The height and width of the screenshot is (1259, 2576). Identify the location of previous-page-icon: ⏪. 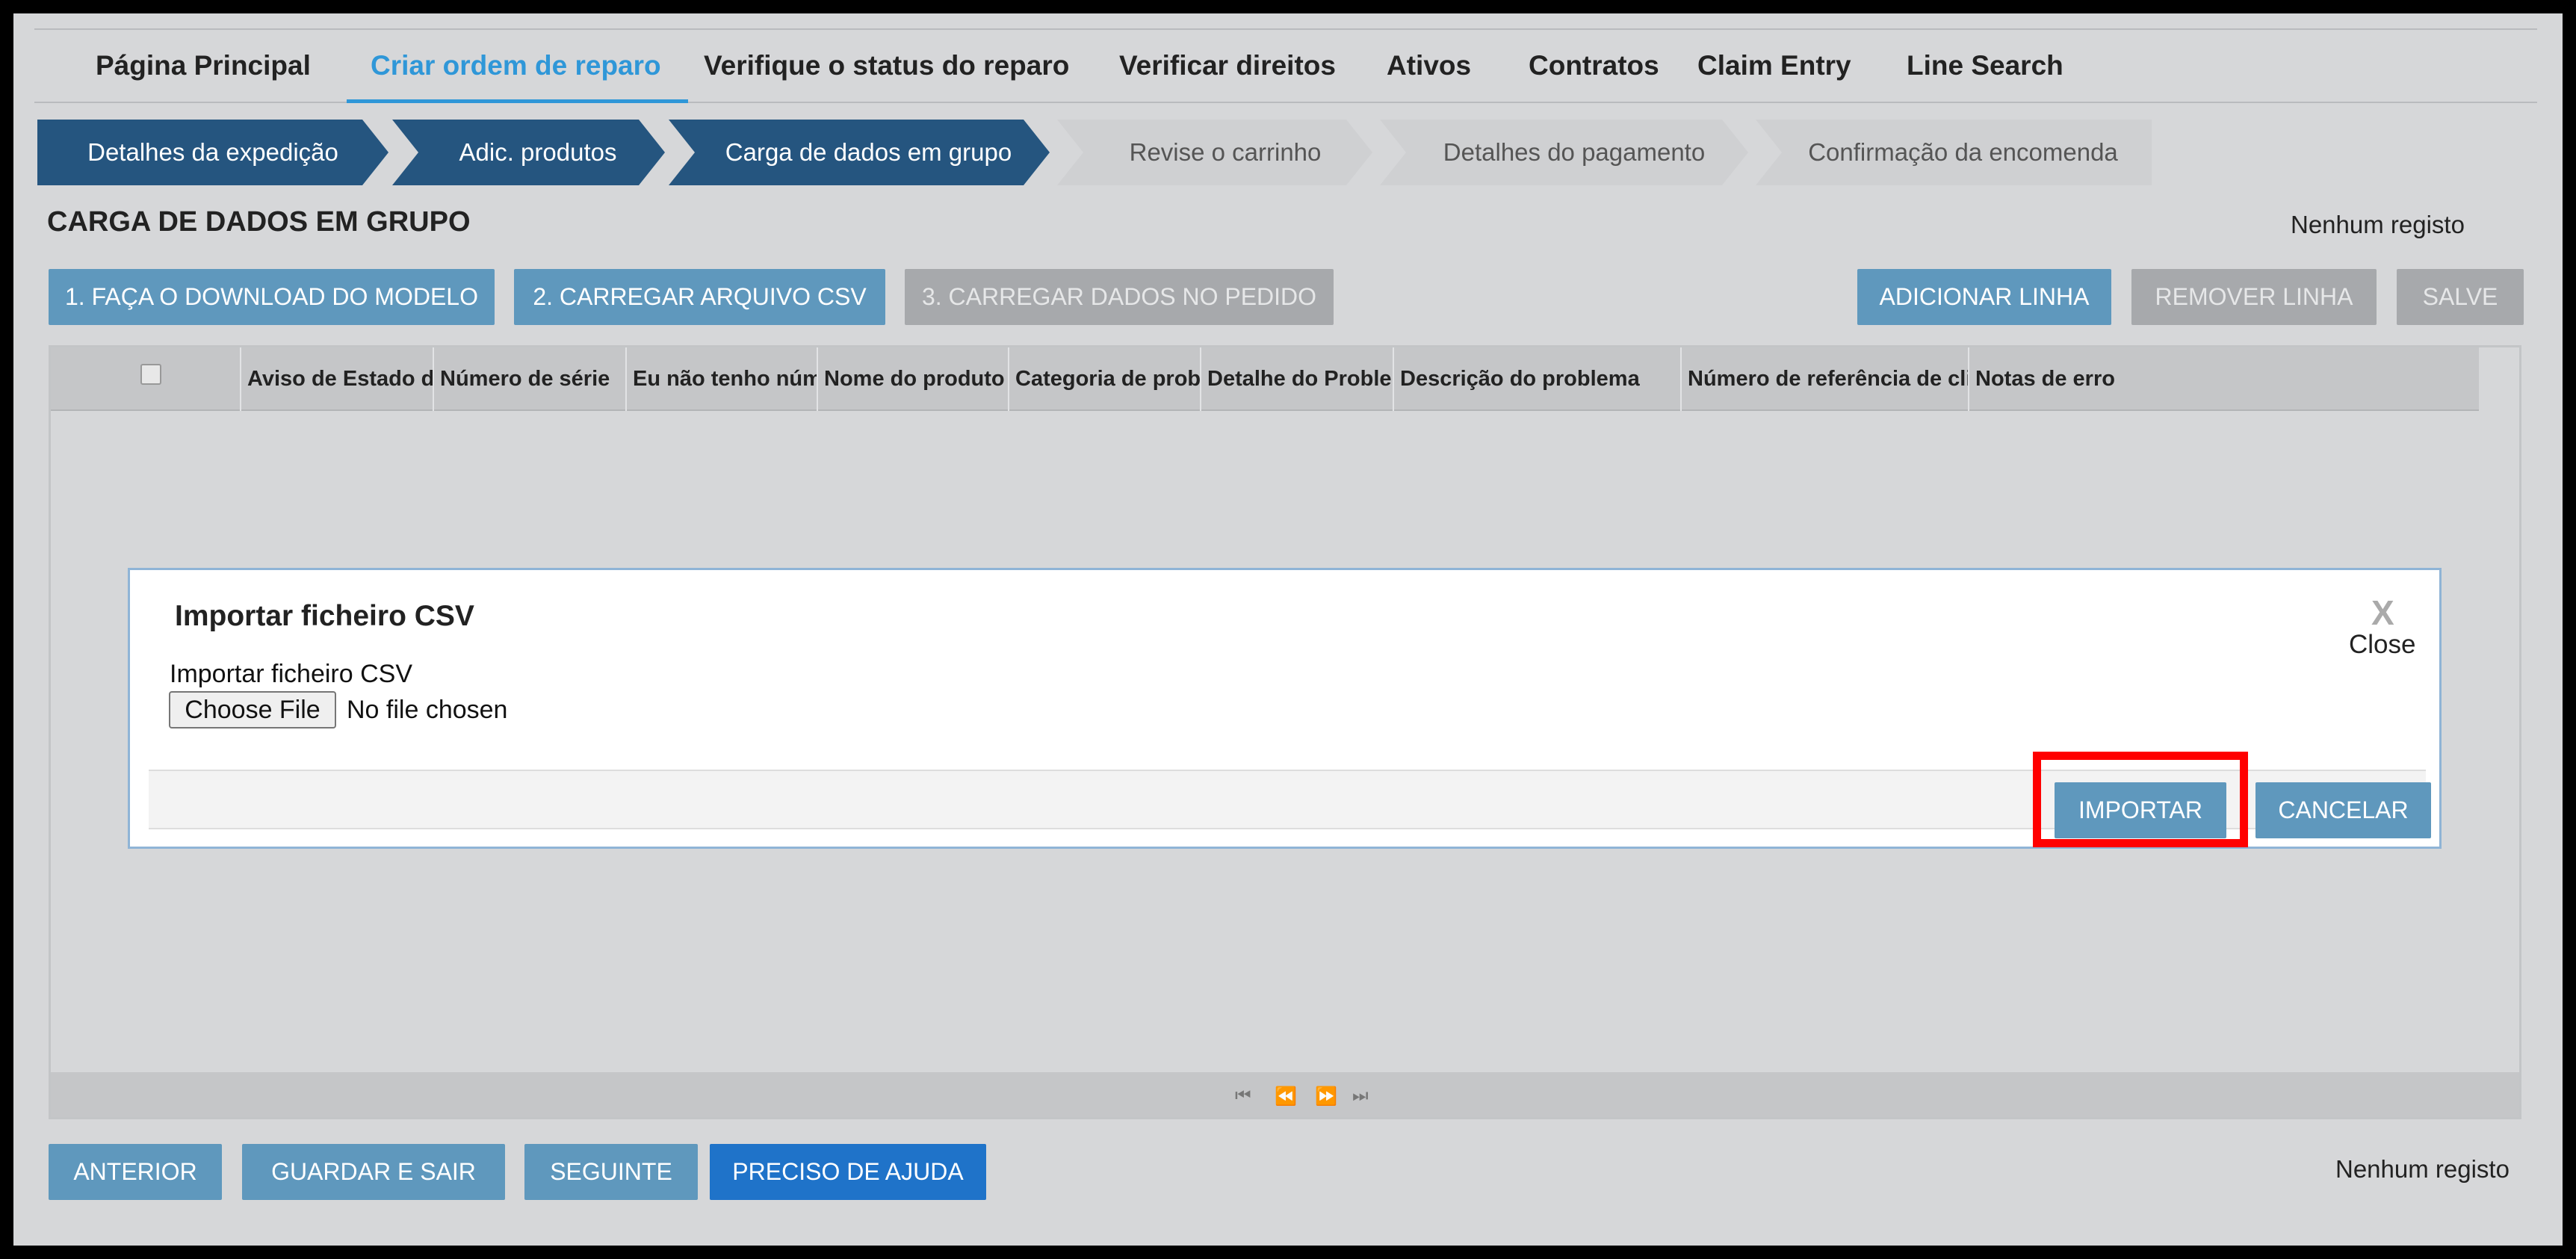
(1286, 1096).